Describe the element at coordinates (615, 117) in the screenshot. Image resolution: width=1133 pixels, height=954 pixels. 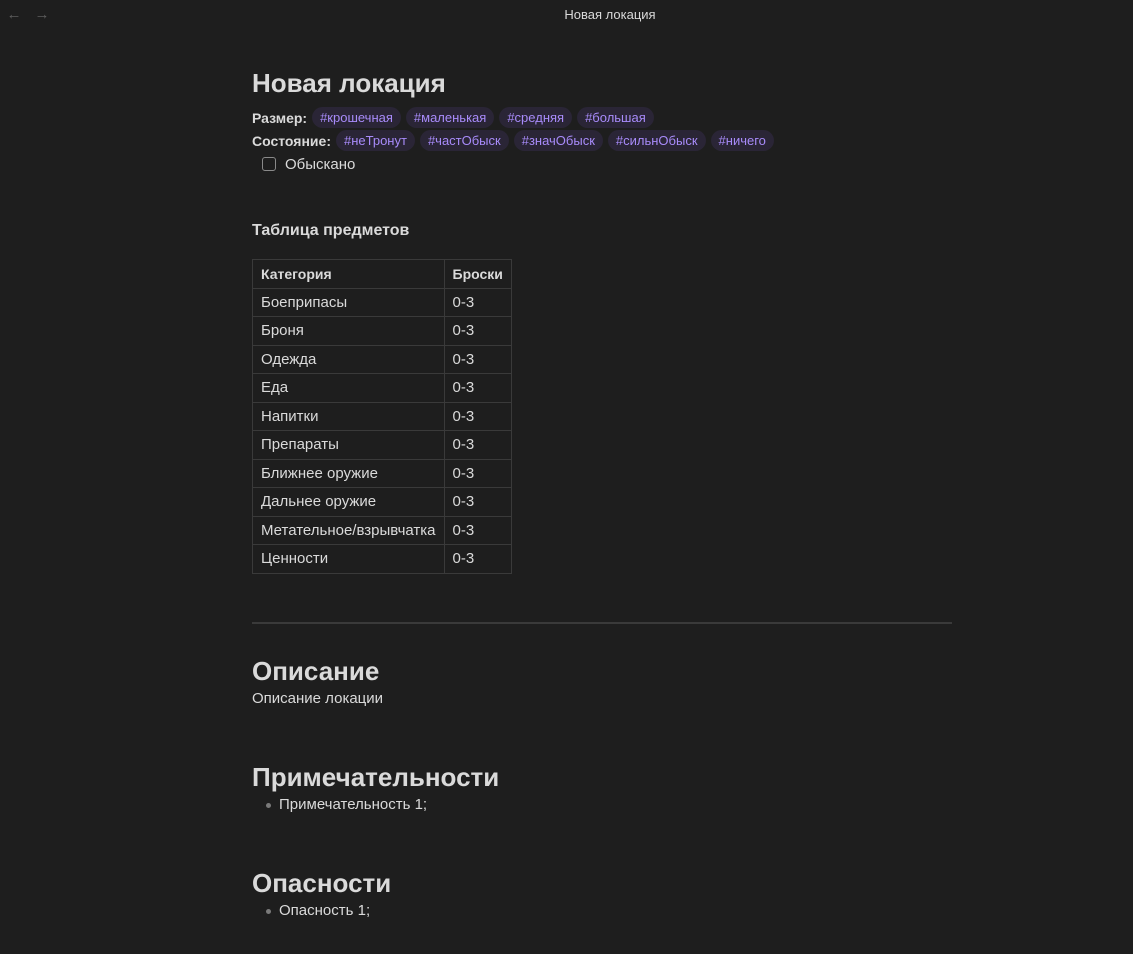
I see `tag-large: #большая` at that location.